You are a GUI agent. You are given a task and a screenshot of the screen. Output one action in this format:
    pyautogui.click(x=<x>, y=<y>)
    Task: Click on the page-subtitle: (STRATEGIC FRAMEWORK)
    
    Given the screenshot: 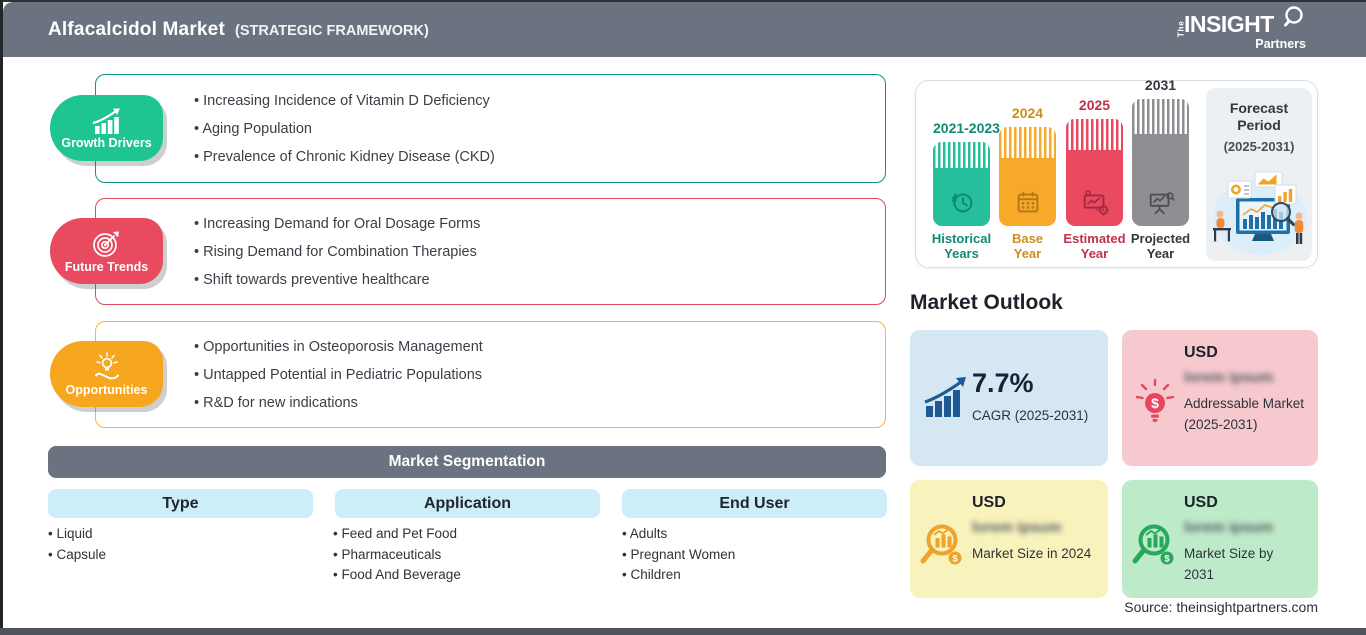 What is the action you would take?
    pyautogui.click(x=331, y=30)
    